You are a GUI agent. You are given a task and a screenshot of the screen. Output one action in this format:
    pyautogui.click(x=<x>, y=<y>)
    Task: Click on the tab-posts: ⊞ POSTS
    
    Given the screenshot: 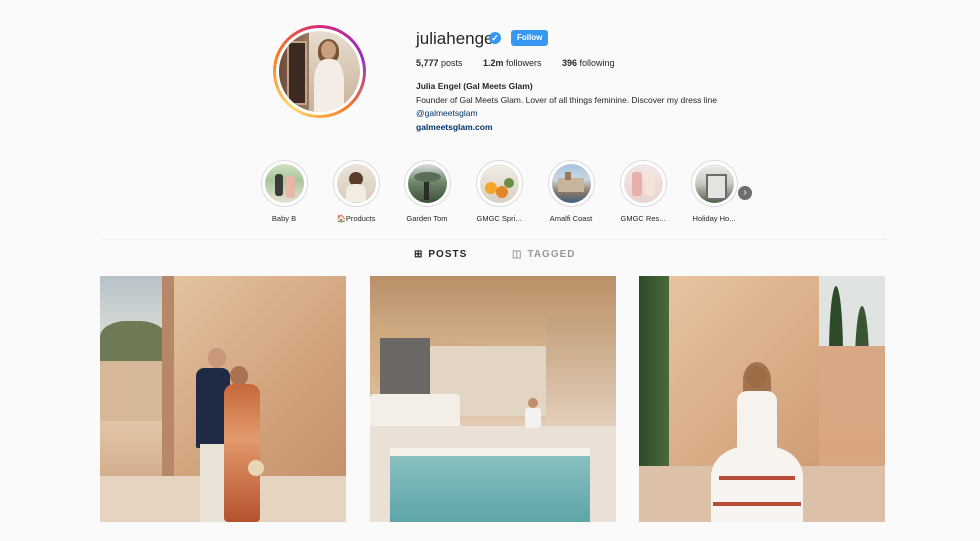 What is the action you would take?
    pyautogui.click(x=440, y=254)
    